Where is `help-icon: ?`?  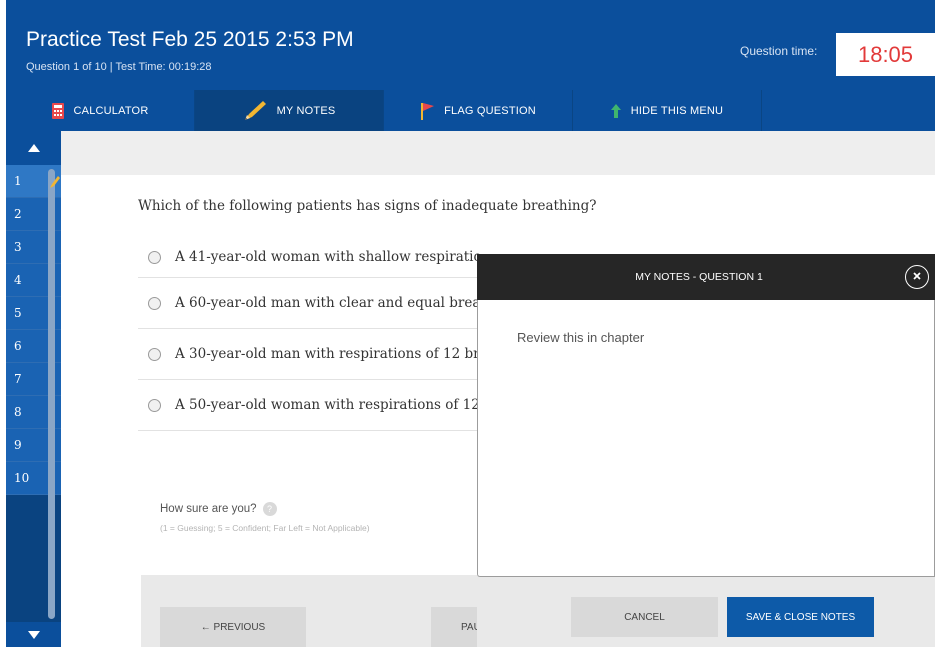
help-icon: ? is located at coordinates (269, 509).